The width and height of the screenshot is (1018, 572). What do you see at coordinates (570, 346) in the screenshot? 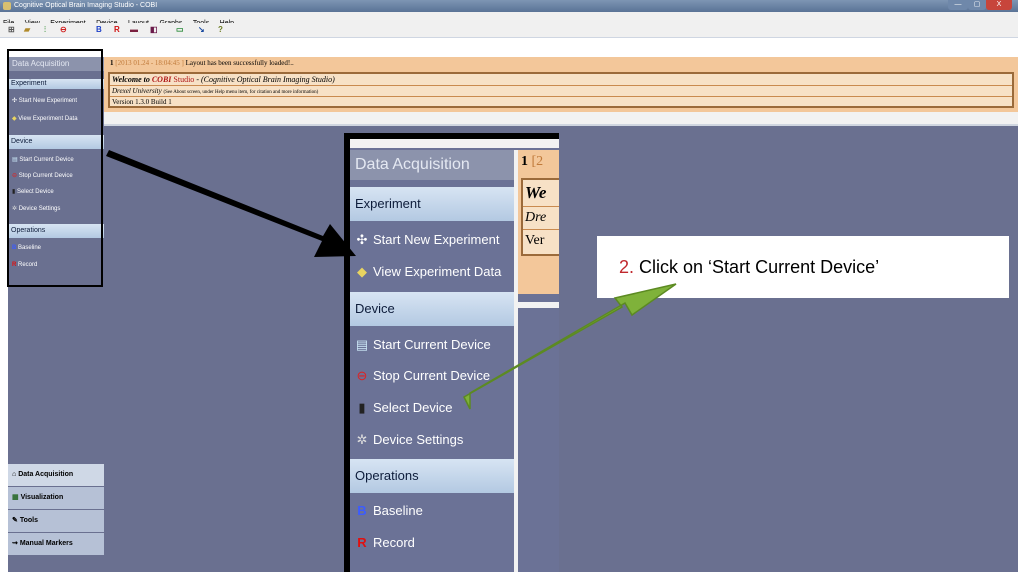
I see `green-arrow` at bounding box center [570, 346].